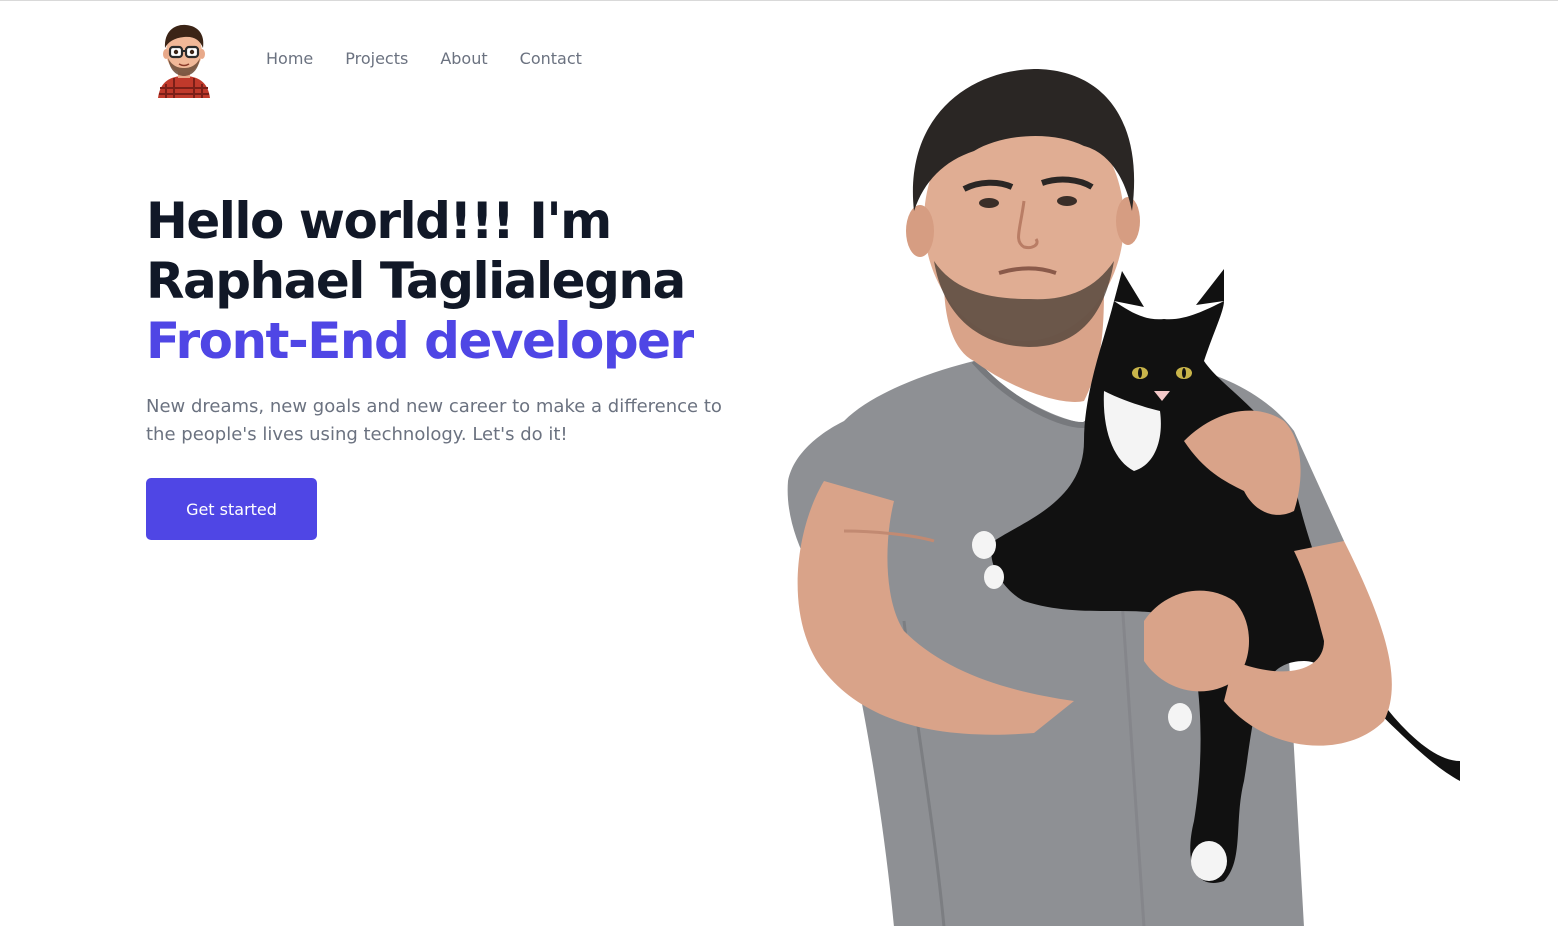 This screenshot has width=1558, height=926. I want to click on nav-link-projects: Projects, so click(376, 58).